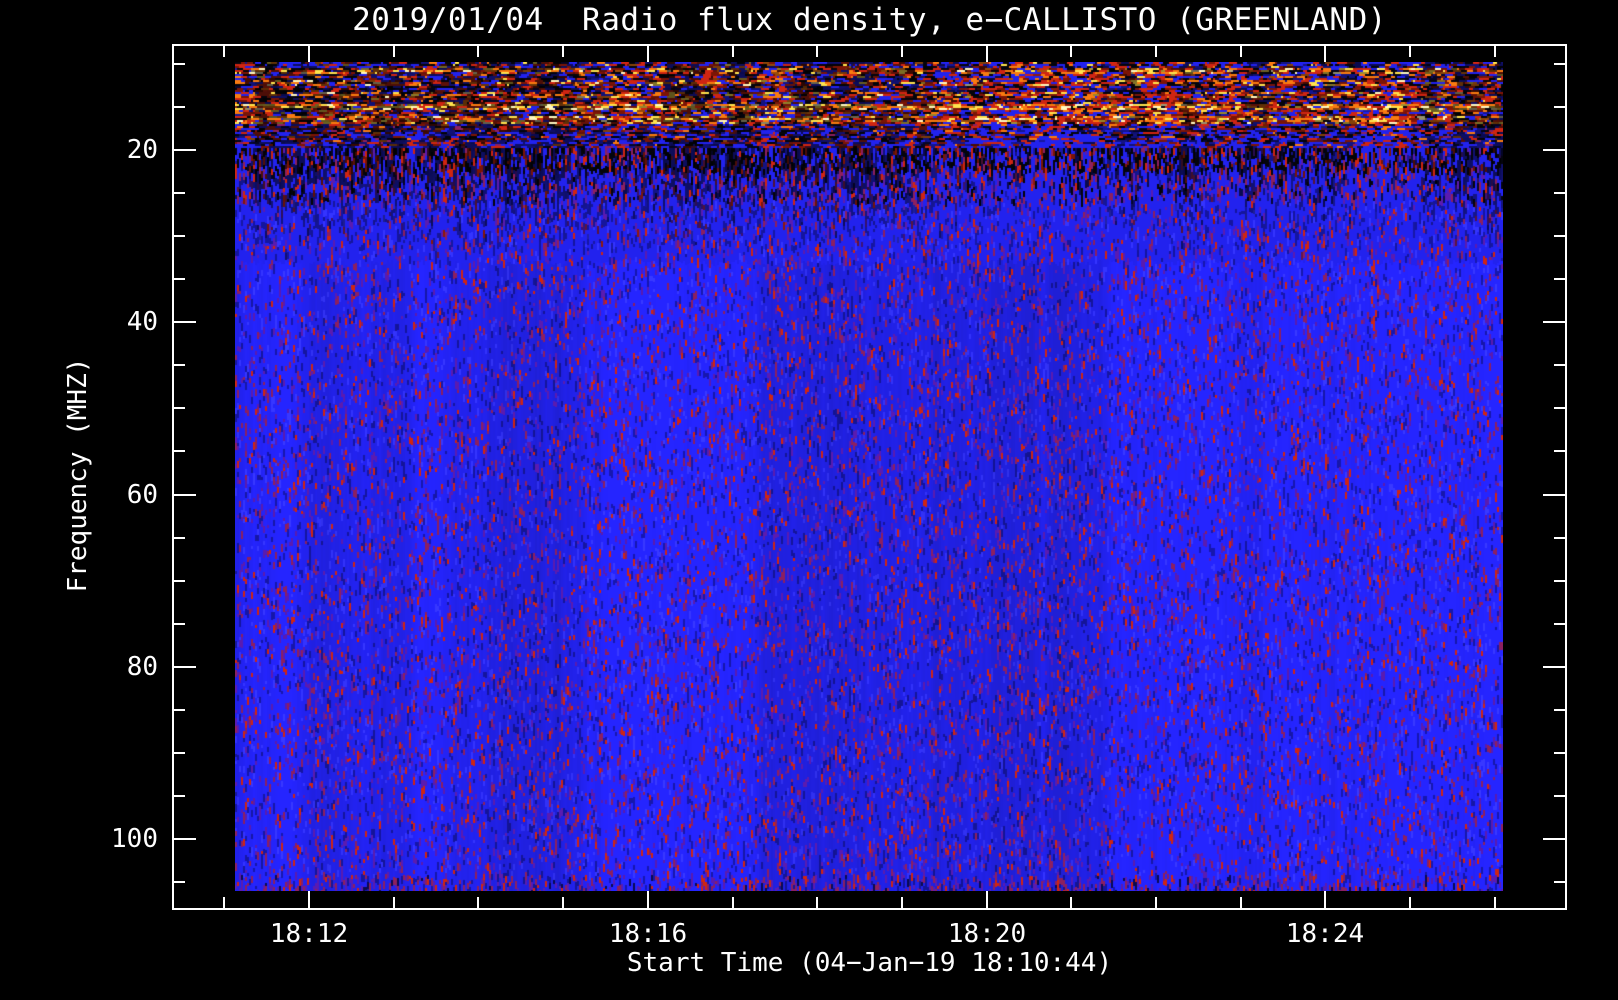 The image size is (1618, 1000). Describe the element at coordinates (142, 150) in the screenshot. I see `y-tick-label: 20` at that location.